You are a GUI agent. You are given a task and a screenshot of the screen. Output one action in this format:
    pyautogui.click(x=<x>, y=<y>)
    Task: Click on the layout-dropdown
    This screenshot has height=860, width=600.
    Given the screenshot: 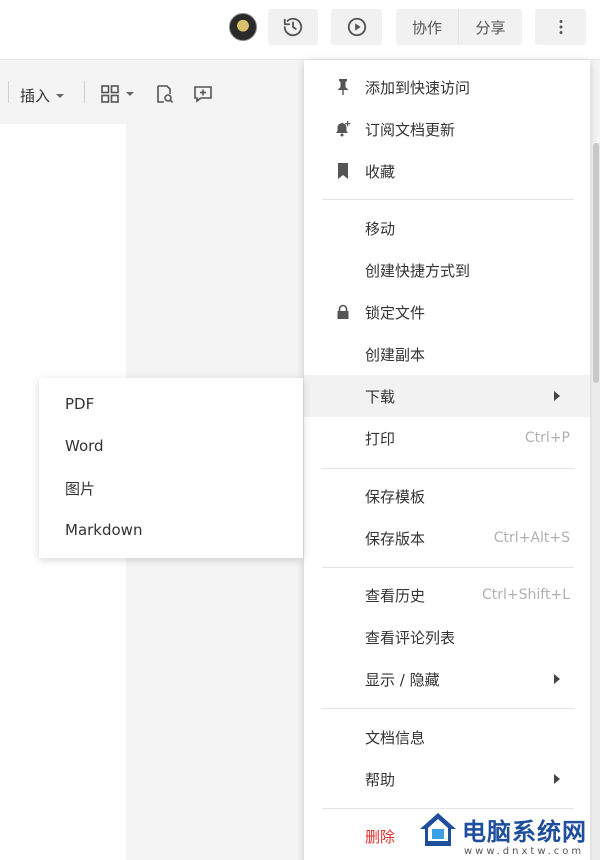 What is the action you would take?
    pyautogui.click(x=117, y=94)
    